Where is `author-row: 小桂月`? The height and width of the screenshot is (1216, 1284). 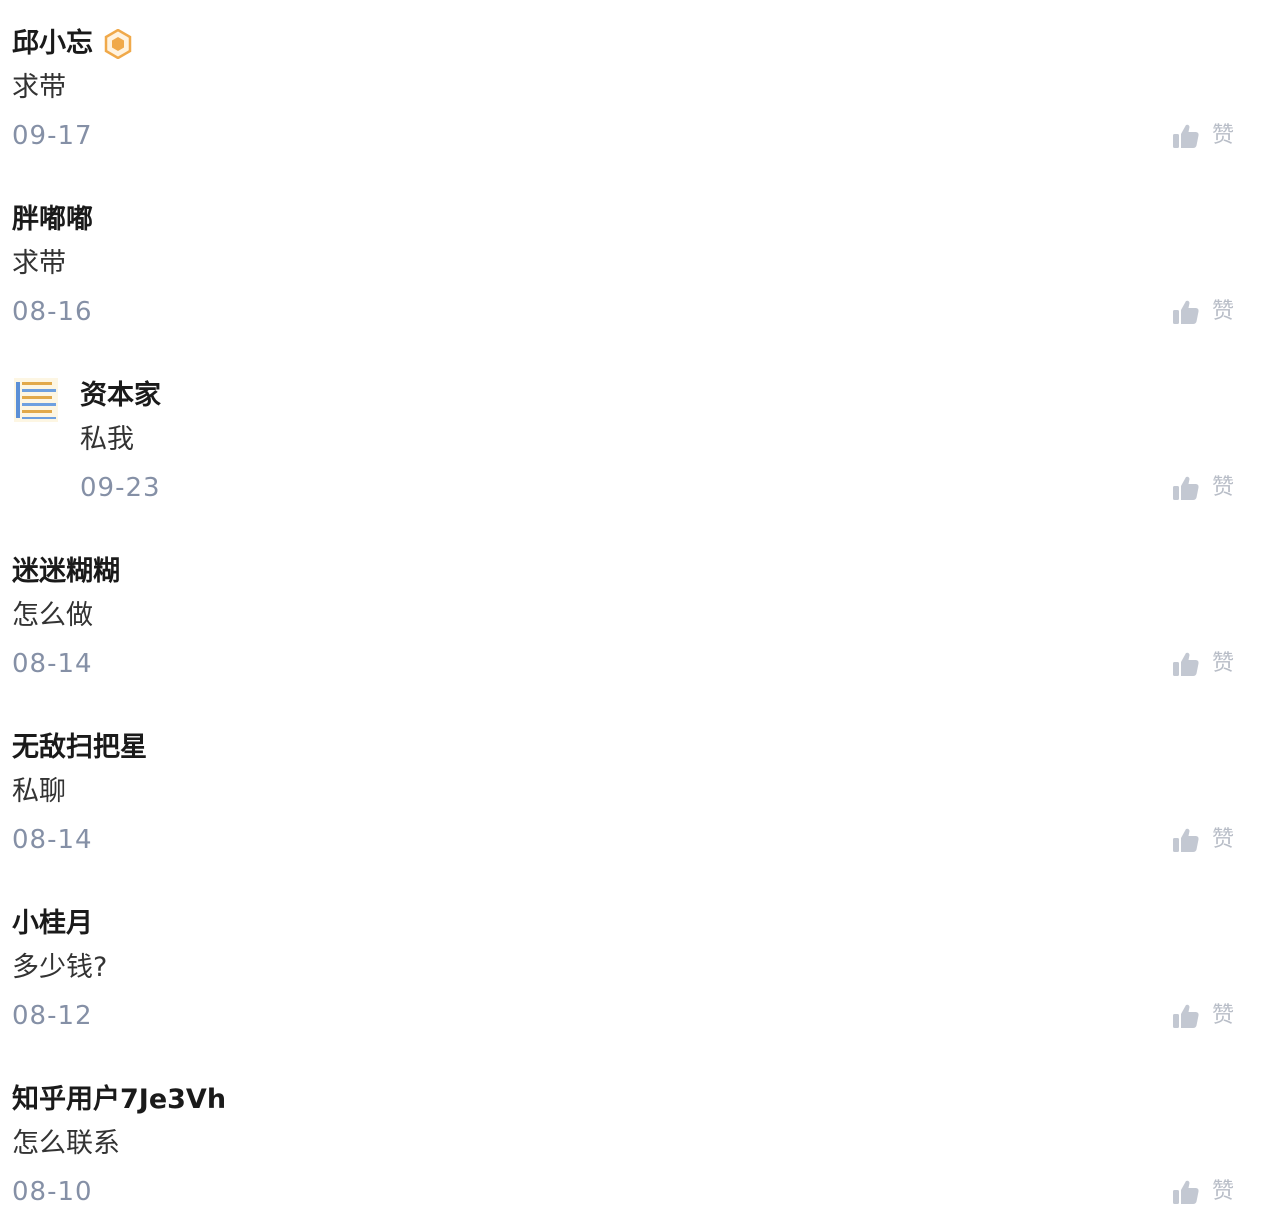 author-row: 小桂月 is located at coordinates (52, 924).